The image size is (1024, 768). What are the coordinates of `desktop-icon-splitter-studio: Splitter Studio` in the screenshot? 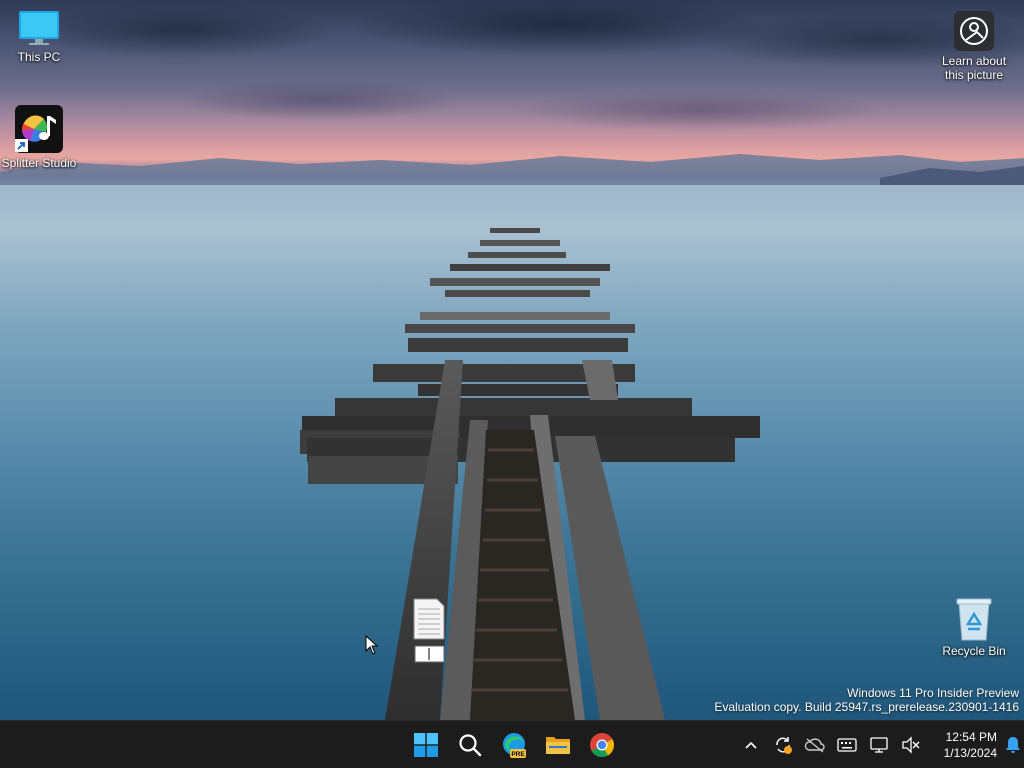 It's located at (40, 137).